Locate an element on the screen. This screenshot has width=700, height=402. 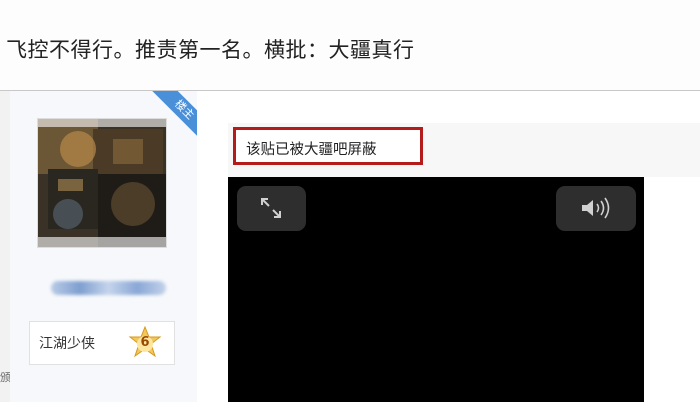
volume-icon is located at coordinates (596, 208).